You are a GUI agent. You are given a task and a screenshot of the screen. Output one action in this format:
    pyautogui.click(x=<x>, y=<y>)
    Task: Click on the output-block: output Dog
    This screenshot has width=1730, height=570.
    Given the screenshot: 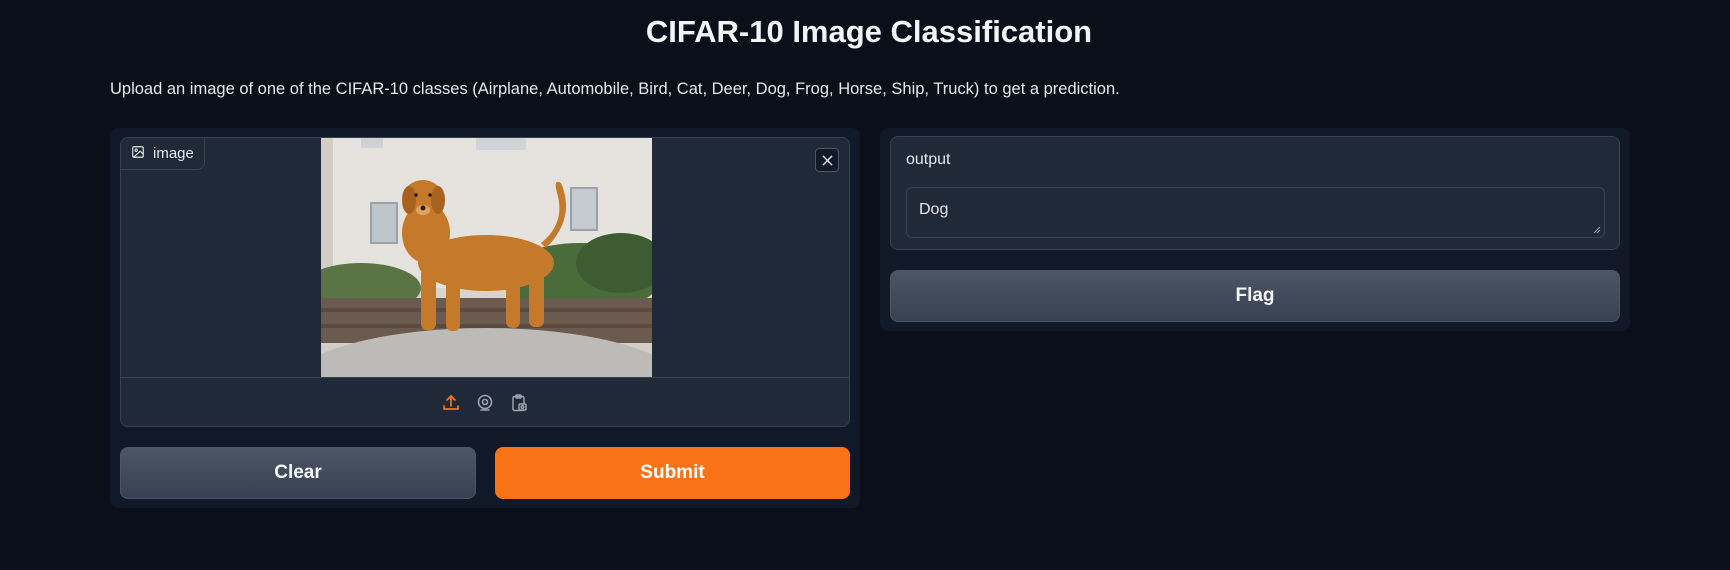 What is the action you would take?
    pyautogui.click(x=1255, y=193)
    